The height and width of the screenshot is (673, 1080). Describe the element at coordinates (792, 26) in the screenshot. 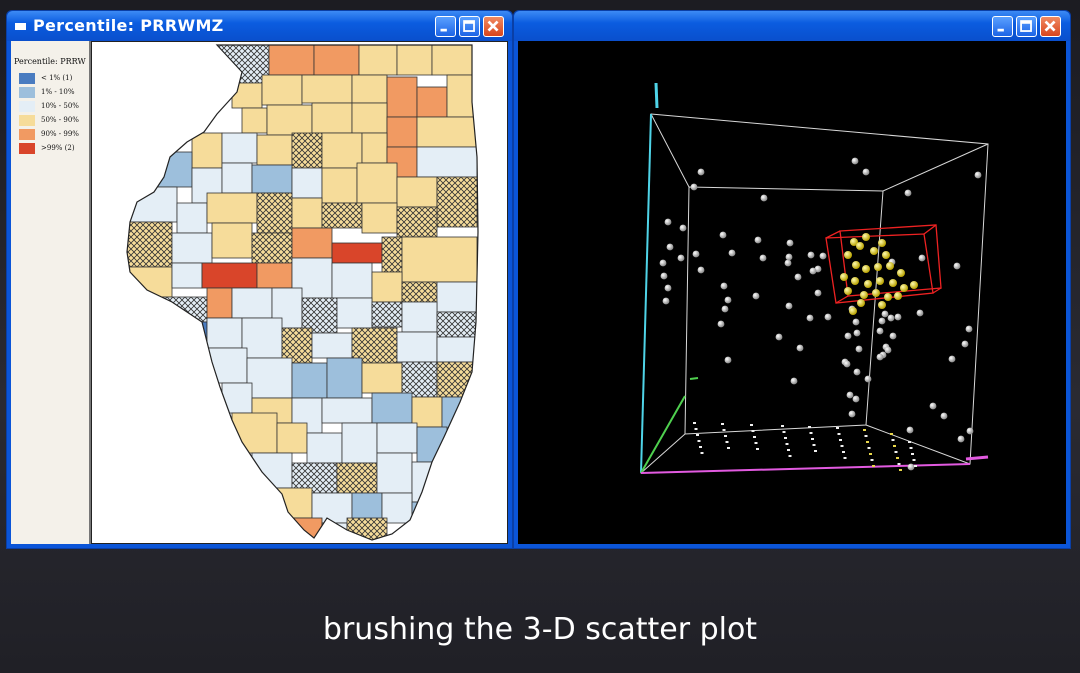

I see `title-bar` at that location.